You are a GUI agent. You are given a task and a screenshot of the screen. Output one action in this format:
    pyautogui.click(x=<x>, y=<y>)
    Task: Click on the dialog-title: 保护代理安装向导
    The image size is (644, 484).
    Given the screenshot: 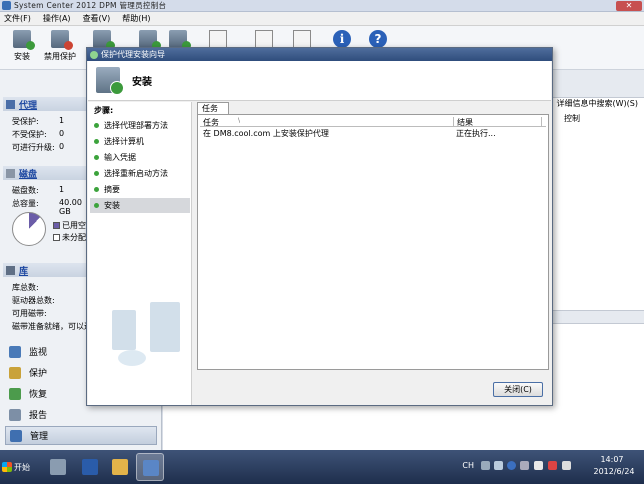 What is the action you would take?
    pyautogui.click(x=133, y=54)
    